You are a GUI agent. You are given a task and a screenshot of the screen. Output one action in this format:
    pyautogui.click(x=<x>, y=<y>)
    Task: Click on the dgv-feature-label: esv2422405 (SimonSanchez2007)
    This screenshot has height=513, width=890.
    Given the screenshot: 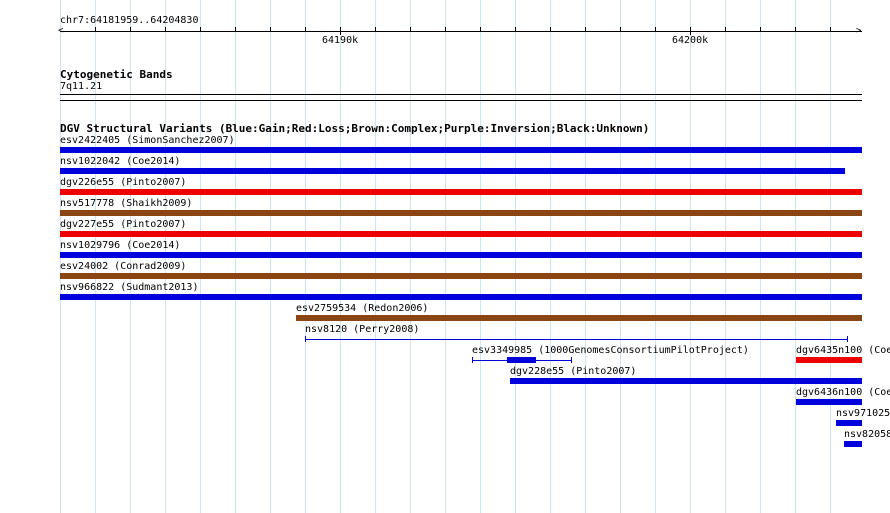 What is the action you would take?
    pyautogui.click(x=147, y=141)
    